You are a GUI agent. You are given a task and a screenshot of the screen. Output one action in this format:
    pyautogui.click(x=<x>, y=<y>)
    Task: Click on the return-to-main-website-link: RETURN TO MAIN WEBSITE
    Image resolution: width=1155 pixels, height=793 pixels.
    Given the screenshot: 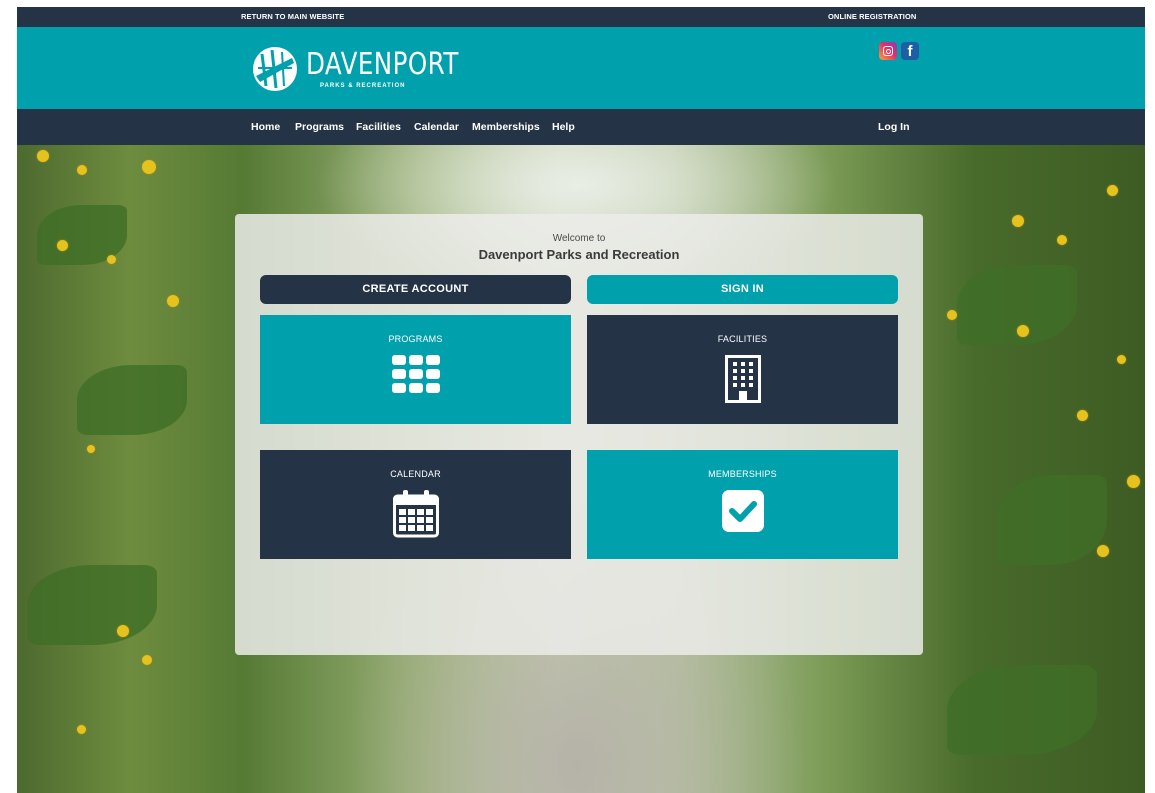 What is the action you would take?
    pyautogui.click(x=292, y=16)
    